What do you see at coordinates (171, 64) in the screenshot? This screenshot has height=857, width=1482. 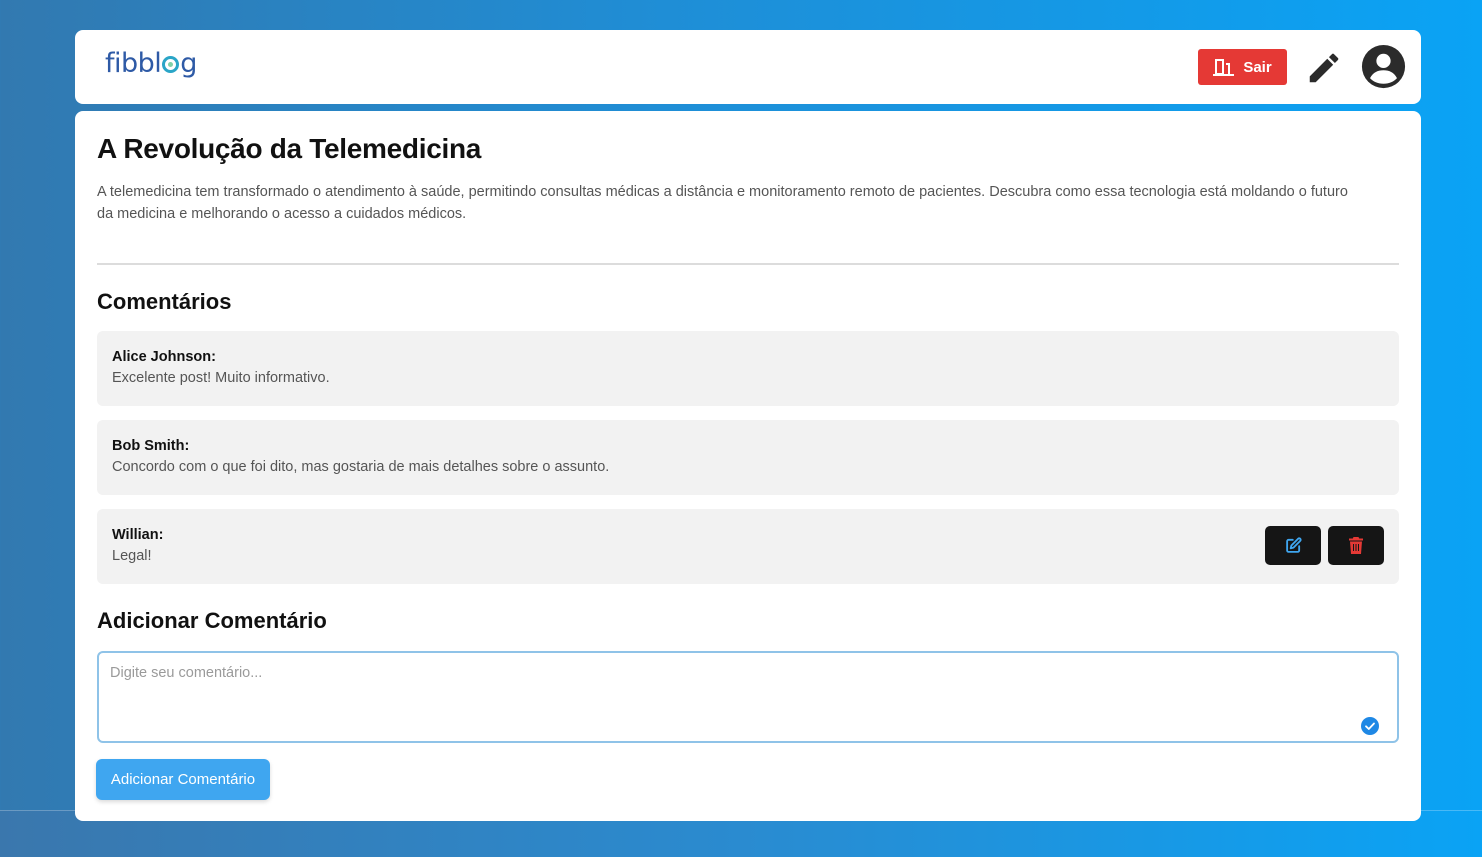 I see `logo-o-mark` at bounding box center [171, 64].